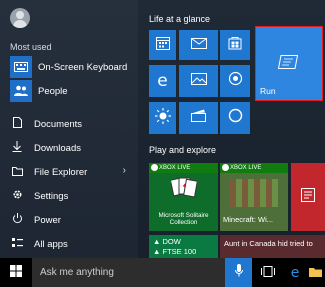 The height and width of the screenshot is (287, 325). What do you see at coordinates (128, 272) in the screenshot?
I see `search-box: Ask me anything` at bounding box center [128, 272].